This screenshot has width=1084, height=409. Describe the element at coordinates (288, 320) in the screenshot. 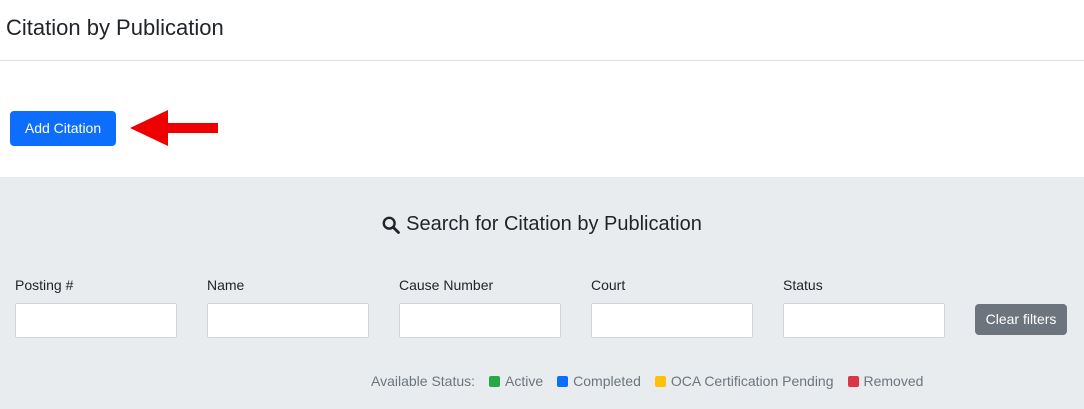

I see `name-input` at that location.